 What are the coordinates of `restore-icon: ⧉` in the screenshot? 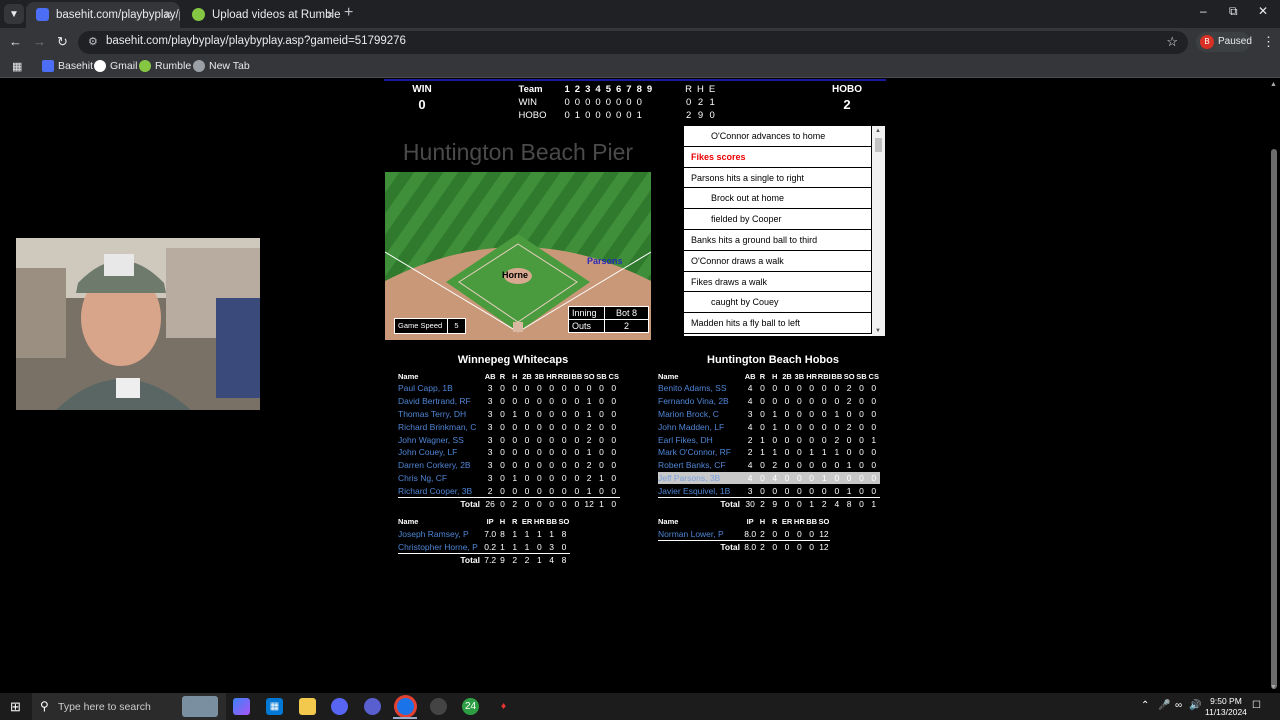 It's located at (1233, 11).